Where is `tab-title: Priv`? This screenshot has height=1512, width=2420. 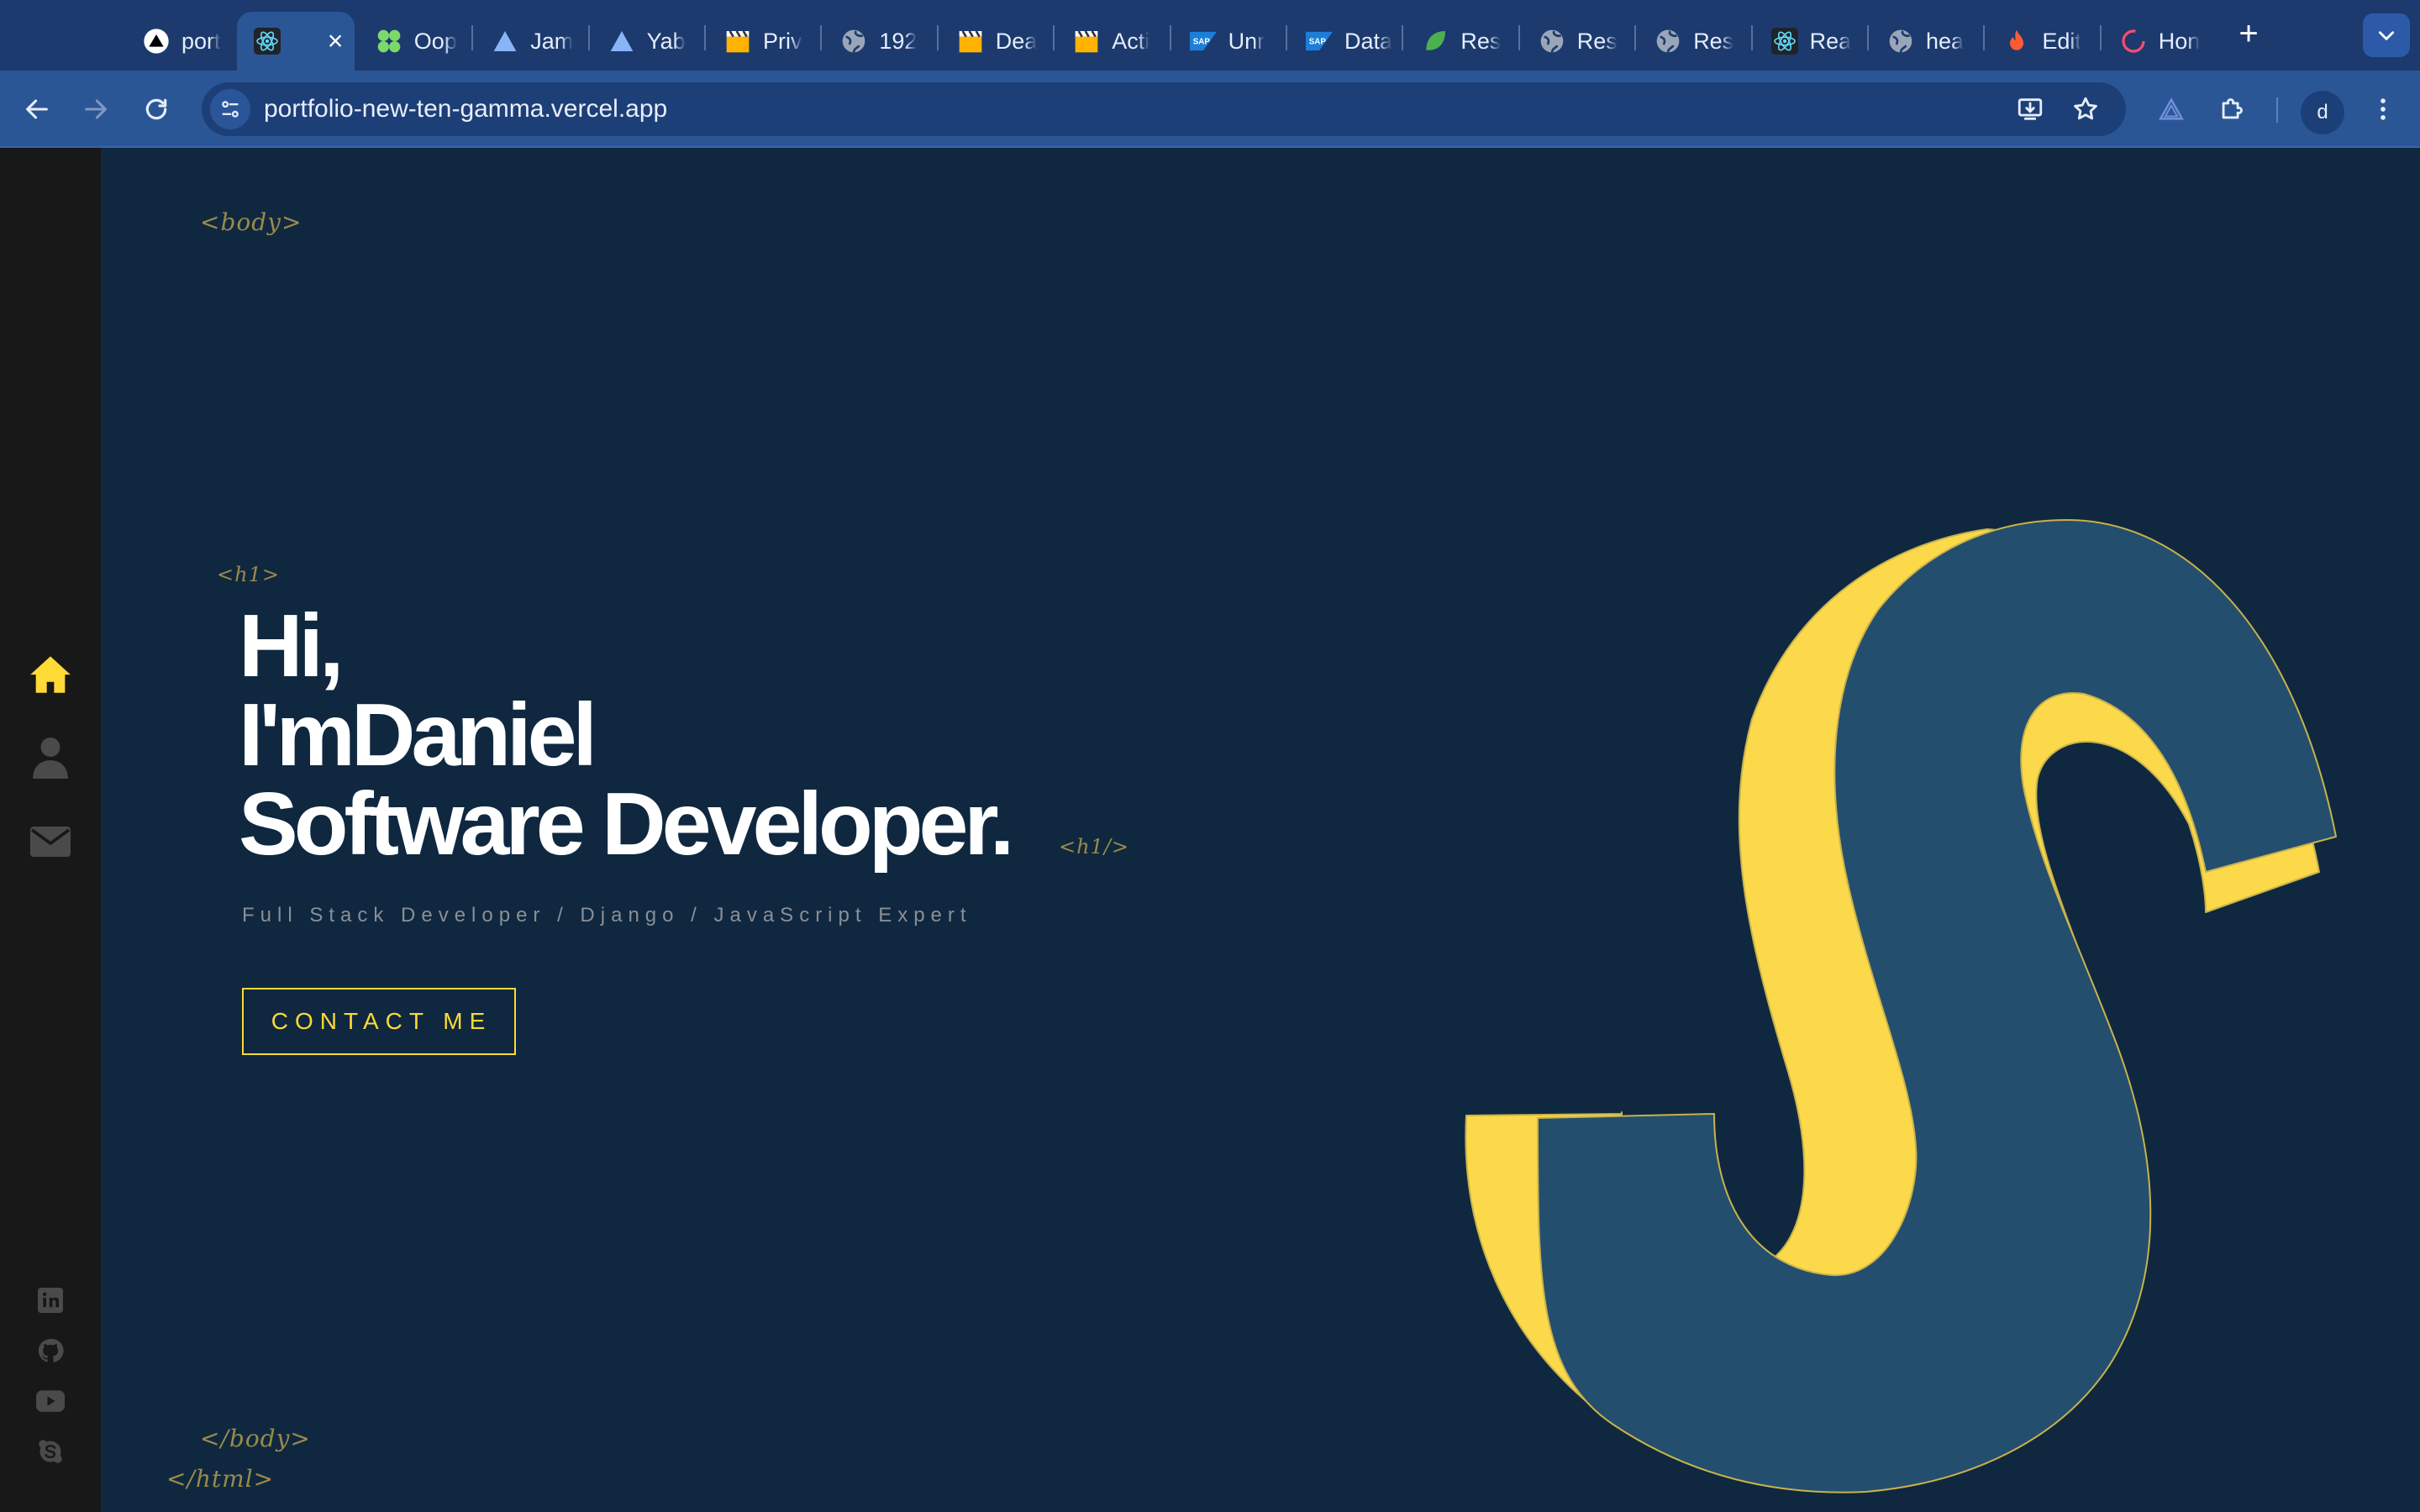 tab-title: Priv is located at coordinates (782, 41).